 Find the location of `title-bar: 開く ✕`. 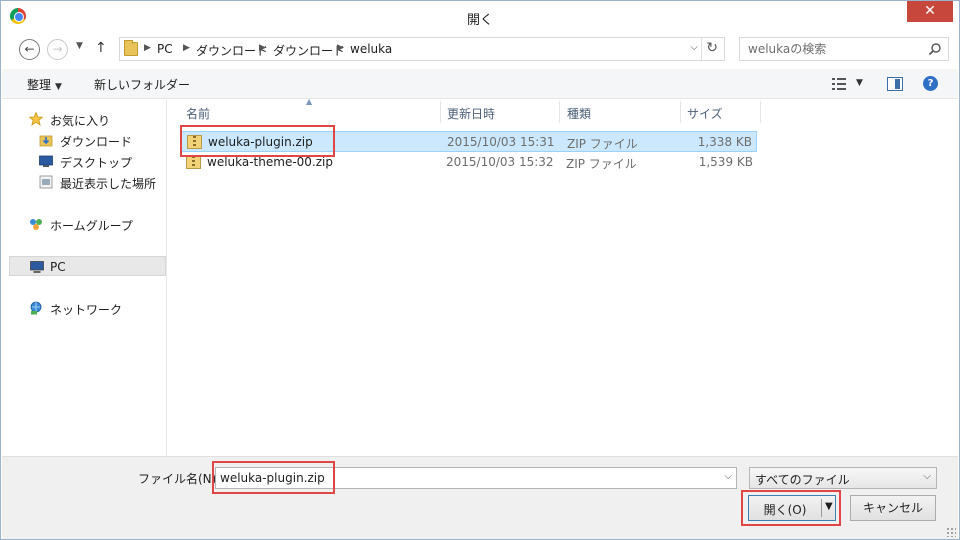

title-bar: 開く ✕ is located at coordinates (480, 17).